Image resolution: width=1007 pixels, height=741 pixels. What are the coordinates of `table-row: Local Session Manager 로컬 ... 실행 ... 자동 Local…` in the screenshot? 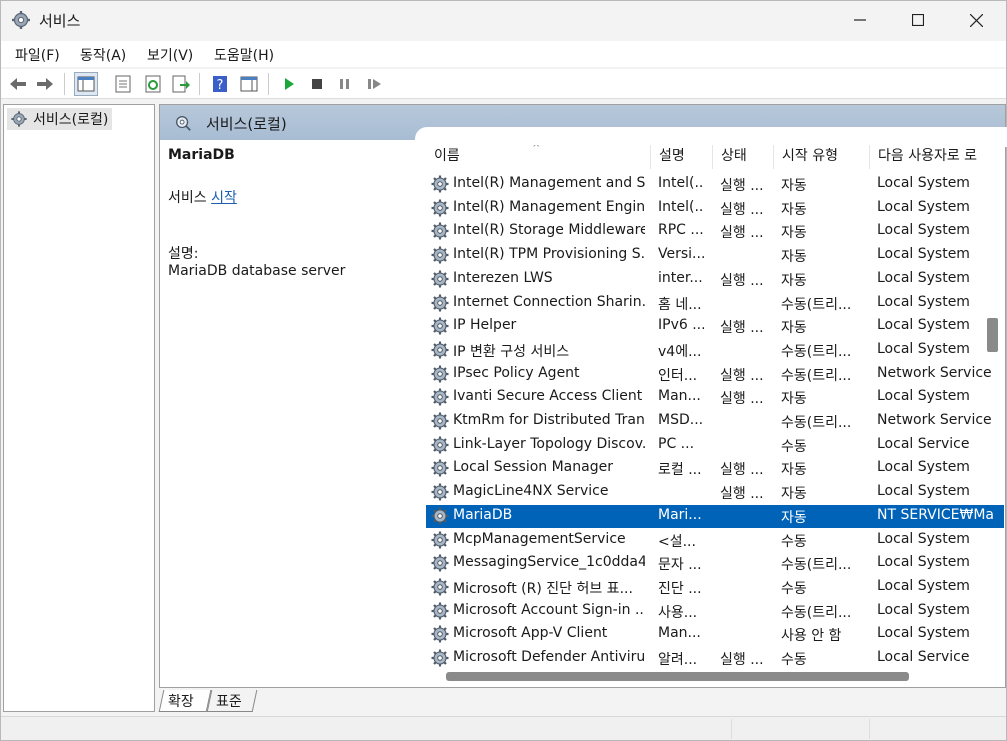 It's located at (715, 469).